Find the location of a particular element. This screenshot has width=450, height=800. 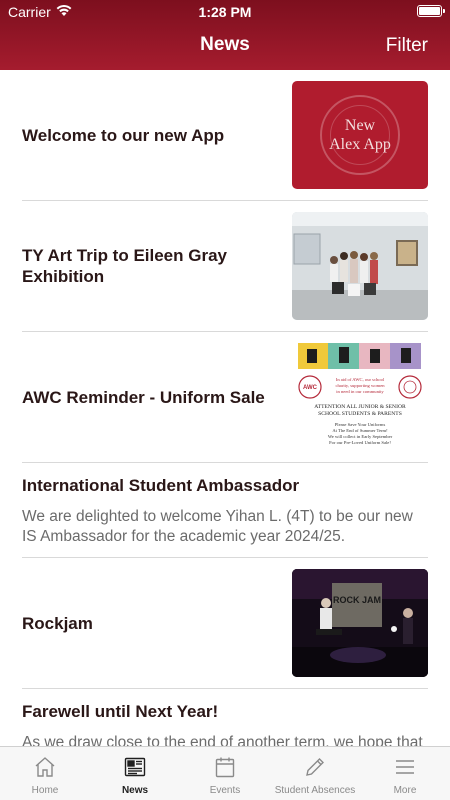

news-thumbnail-app: New Alex App is located at coordinates (360, 135).